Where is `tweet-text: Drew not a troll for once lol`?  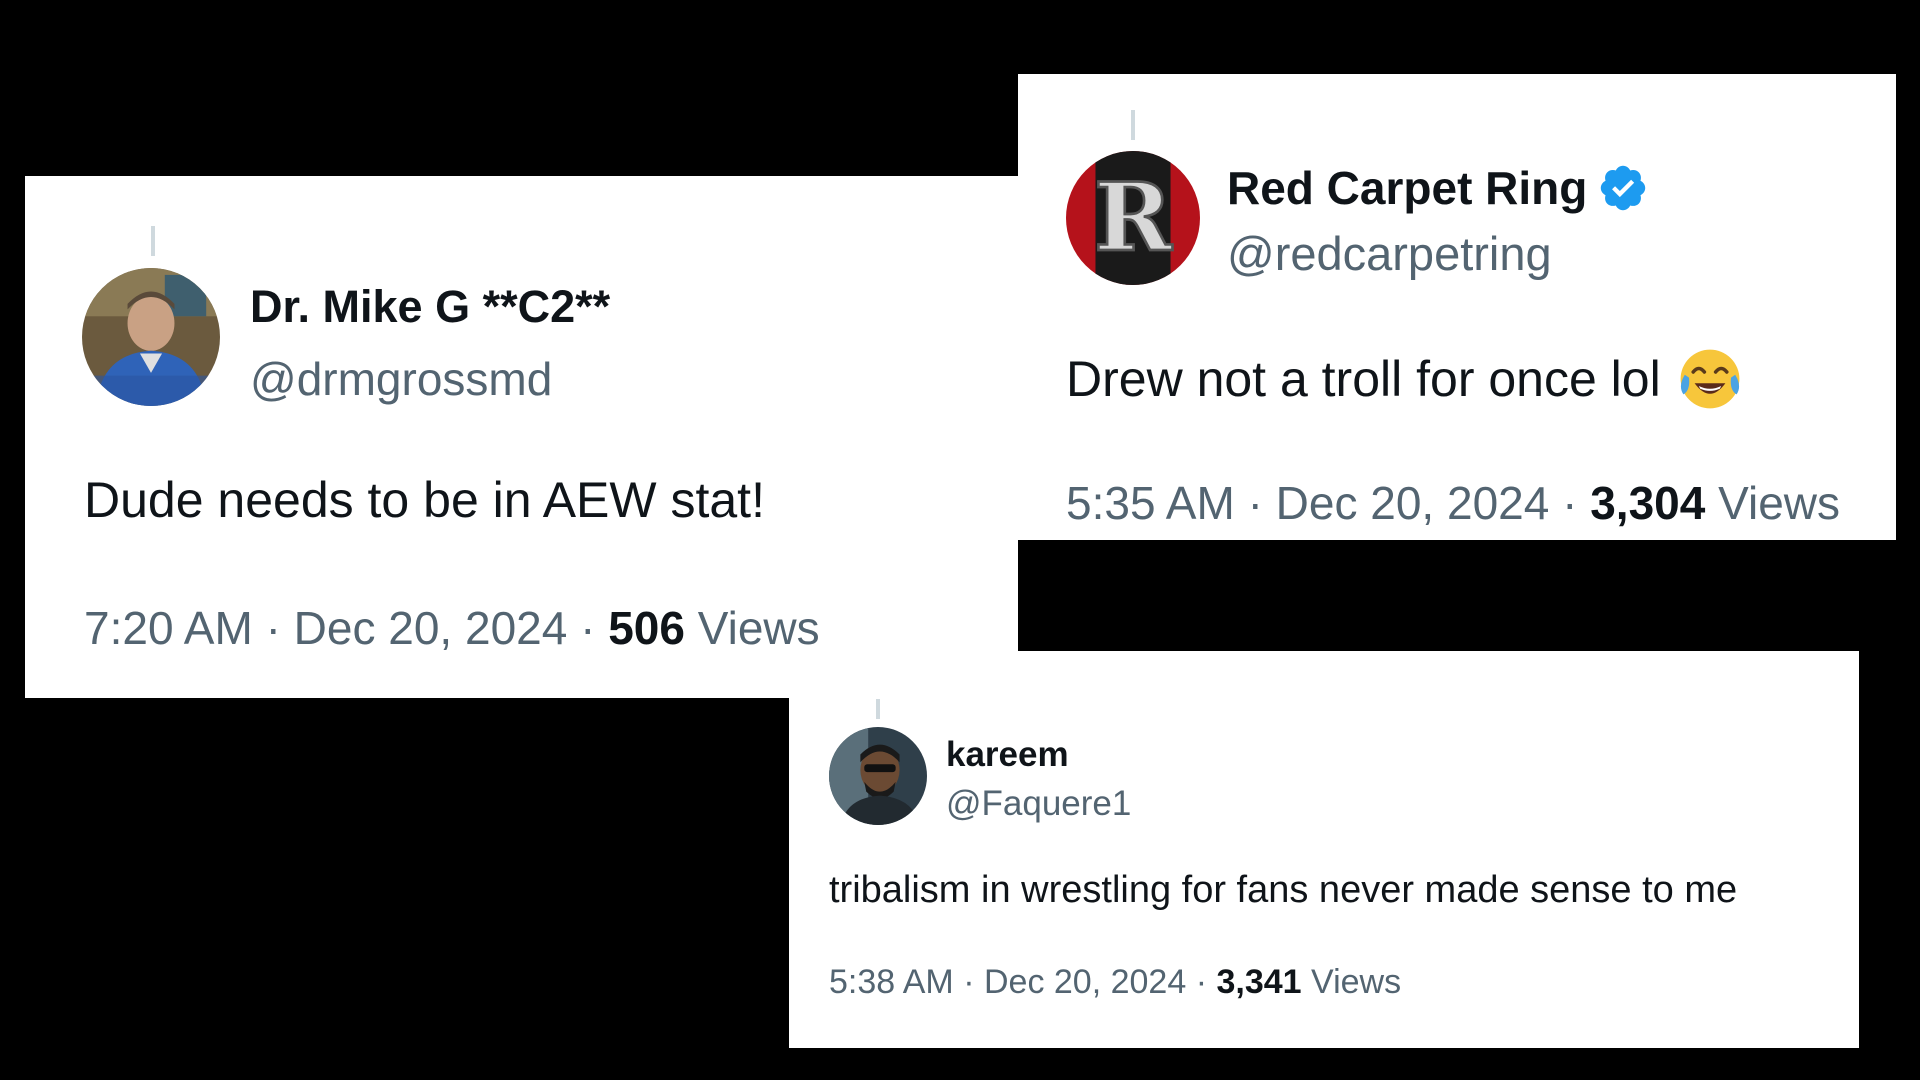 tweet-text: Drew not a troll for once lol is located at coordinates (1405, 379).